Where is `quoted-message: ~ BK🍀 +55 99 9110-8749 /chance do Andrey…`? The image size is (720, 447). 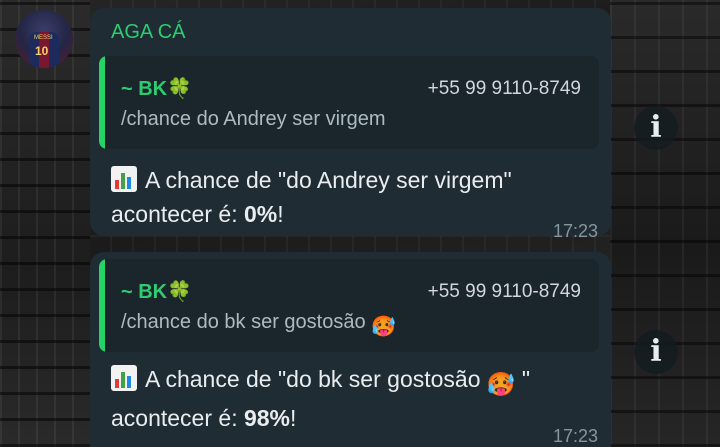 quoted-message: ~ BK🍀 +55 99 9110-8749 /chance do Andrey… is located at coordinates (349, 102).